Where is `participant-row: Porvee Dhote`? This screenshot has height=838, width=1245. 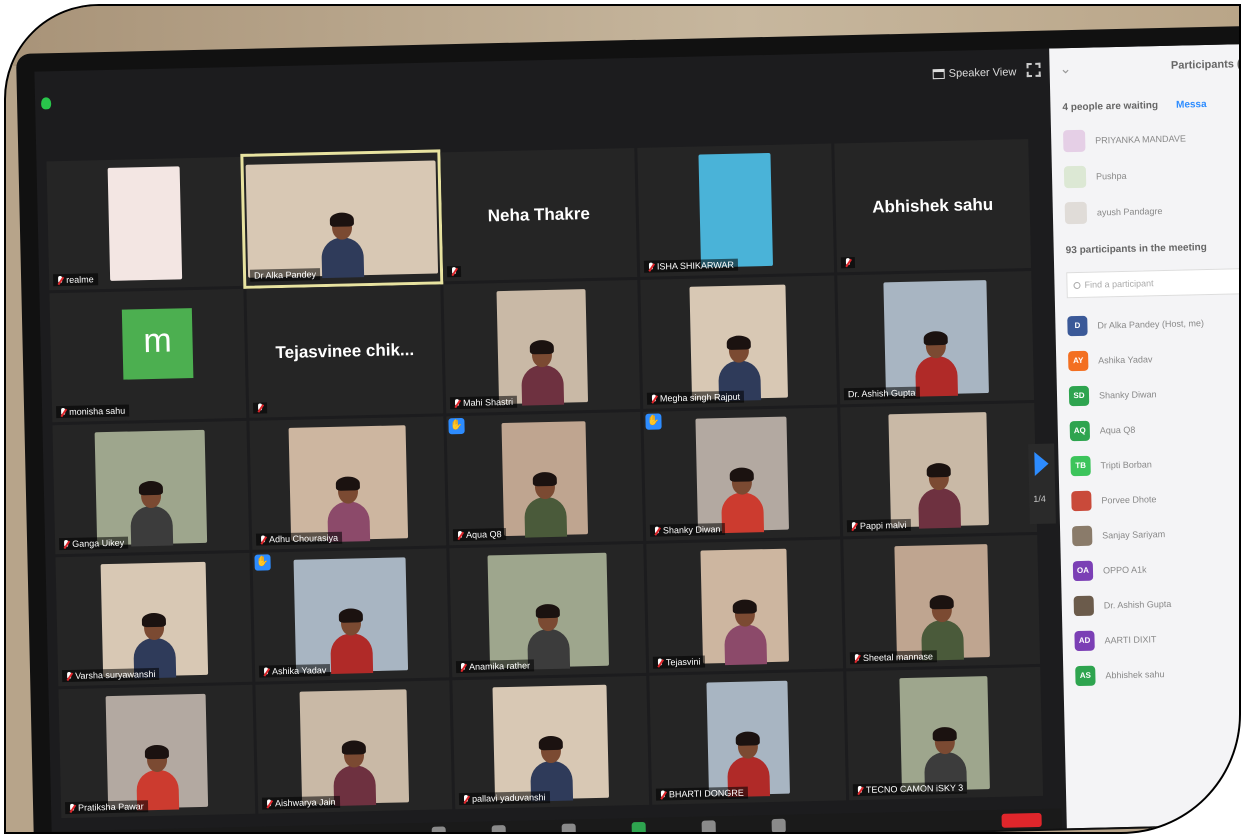 participant-row: Porvee Dhote is located at coordinates (1149, 499).